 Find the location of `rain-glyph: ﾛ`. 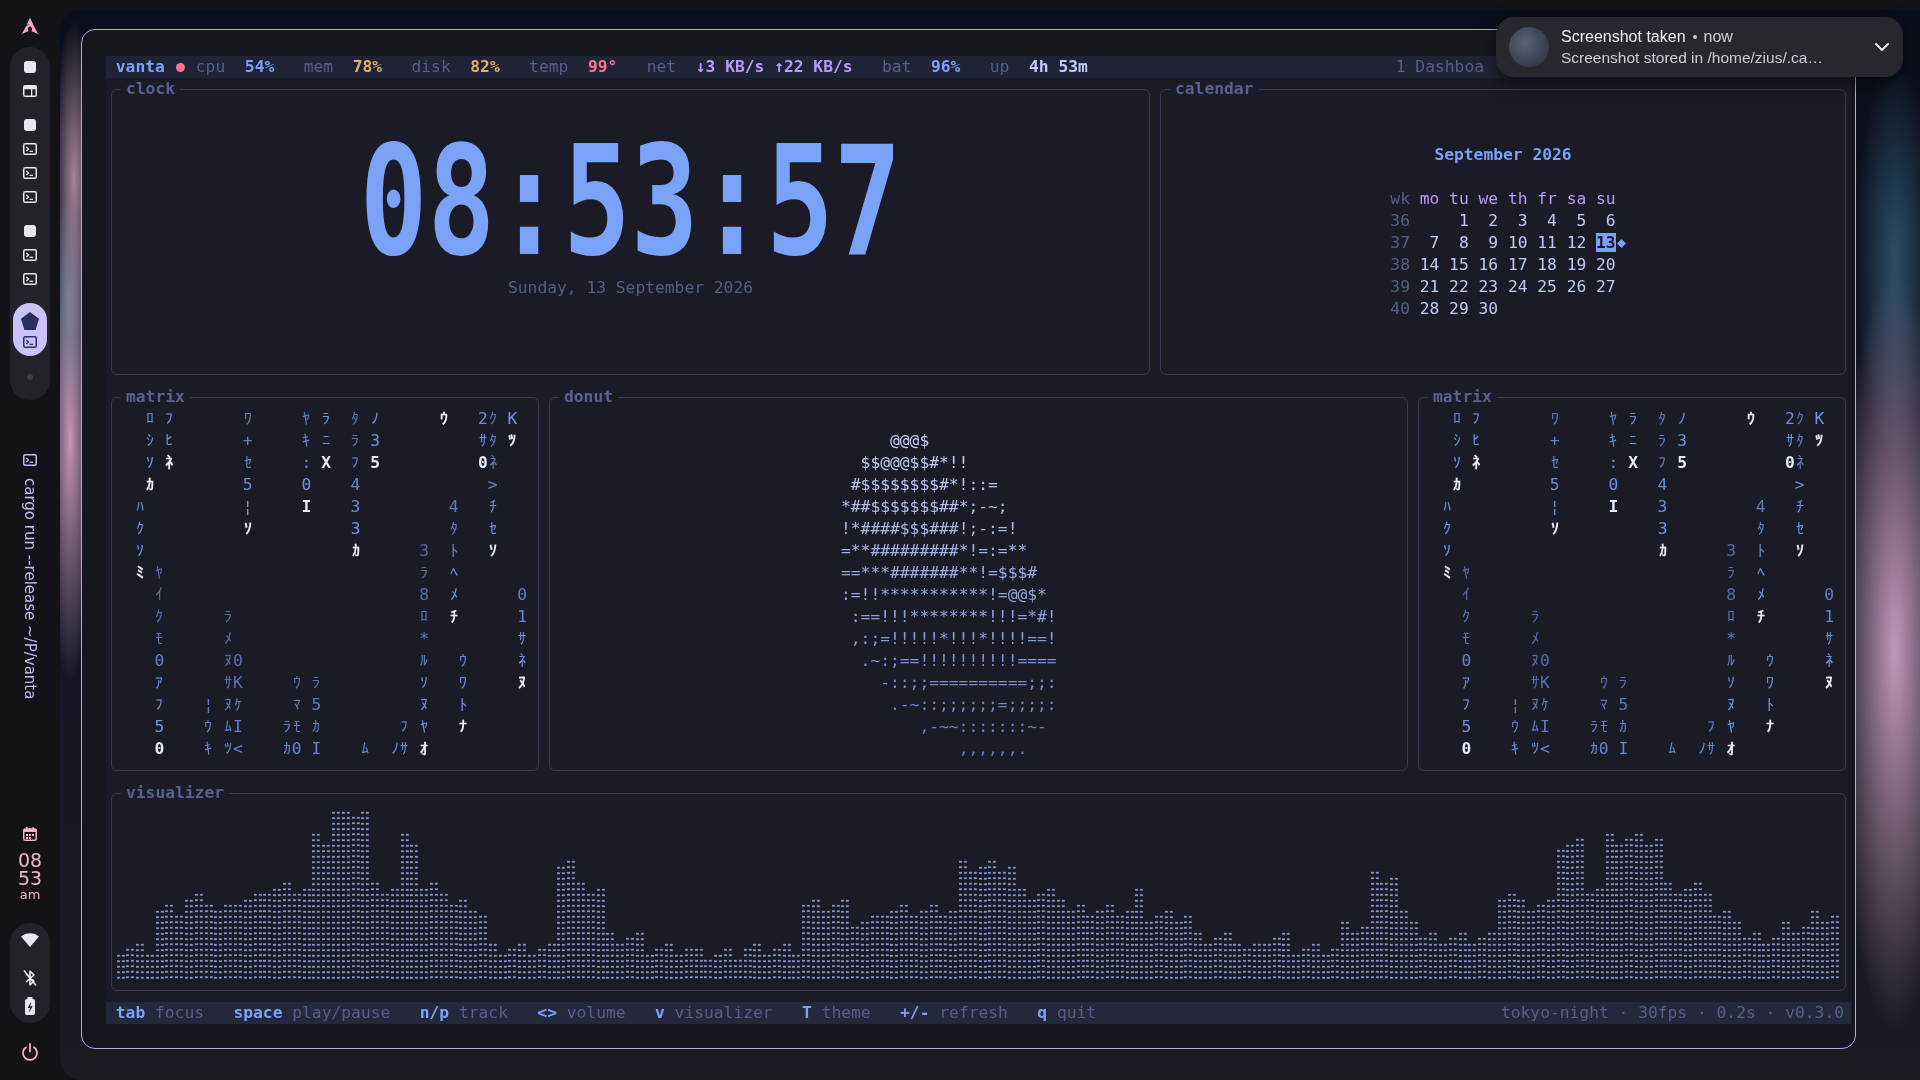

rain-glyph: ﾛ is located at coordinates (1456, 419).